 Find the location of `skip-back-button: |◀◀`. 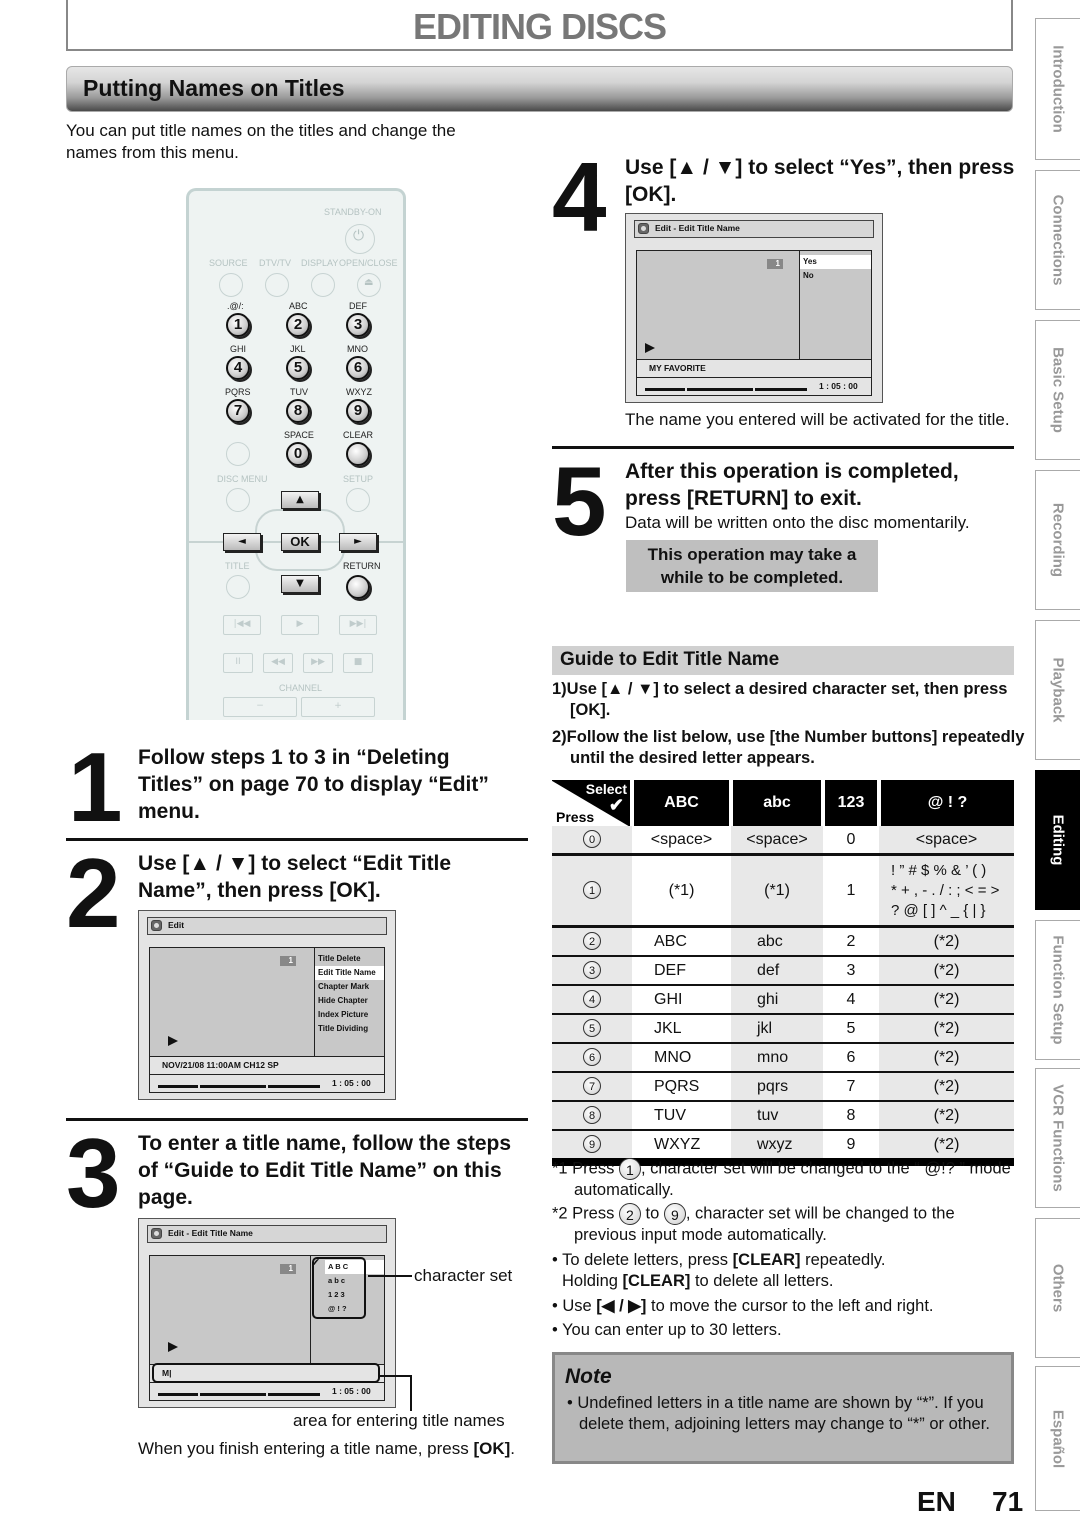

skip-back-button: |◀◀ is located at coordinates (242, 625).